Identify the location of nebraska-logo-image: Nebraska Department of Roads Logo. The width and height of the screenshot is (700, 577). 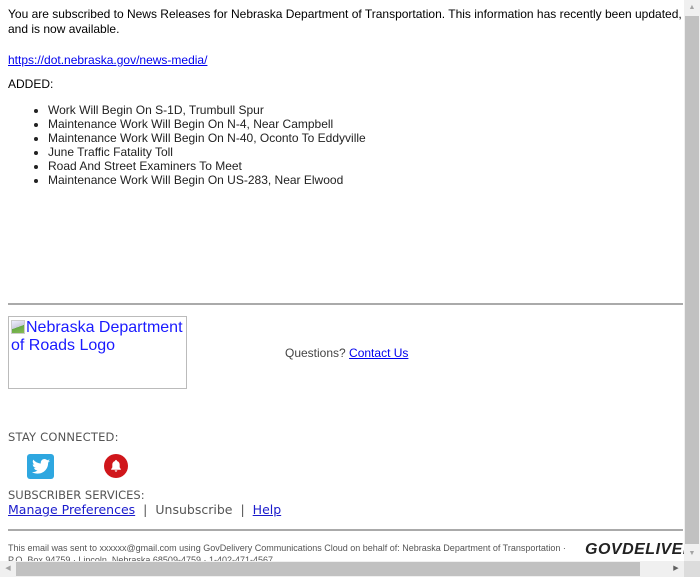
(97, 352).